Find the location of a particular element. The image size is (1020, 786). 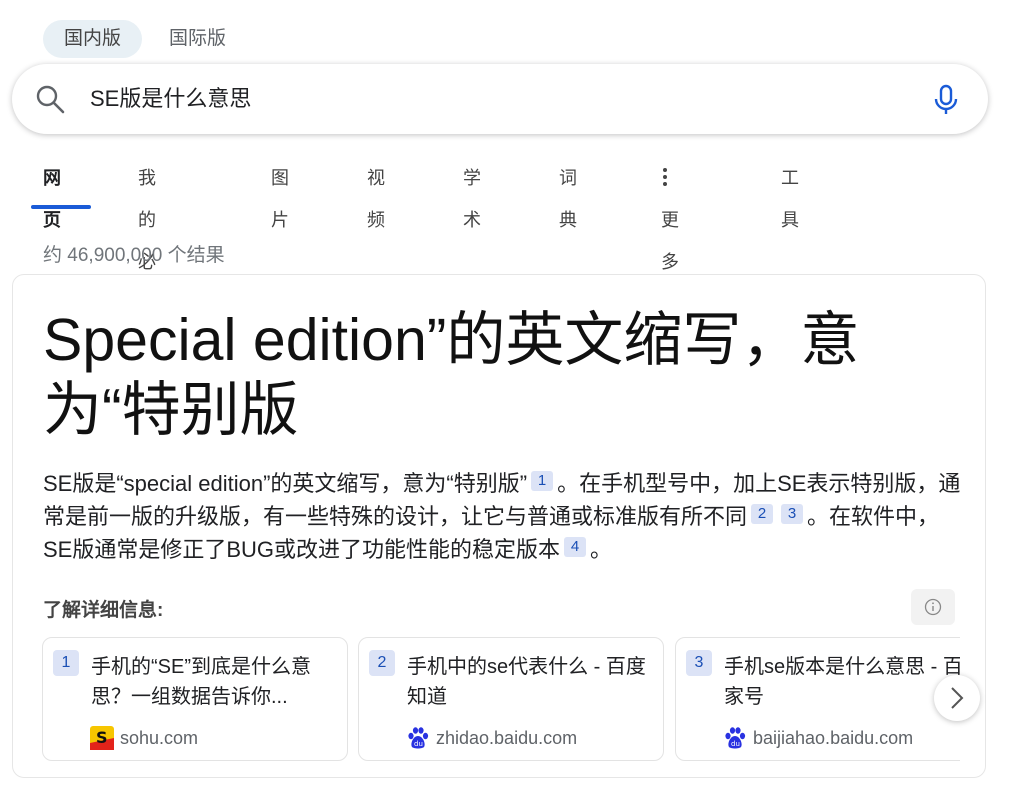

svg-text: S is located at coordinates (102, 737).